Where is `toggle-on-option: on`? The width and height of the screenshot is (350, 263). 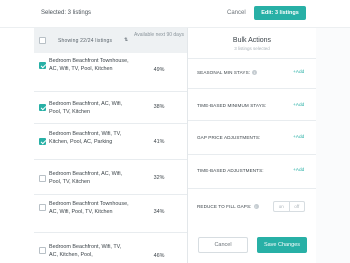
toggle-on-option: on is located at coordinates (282, 206).